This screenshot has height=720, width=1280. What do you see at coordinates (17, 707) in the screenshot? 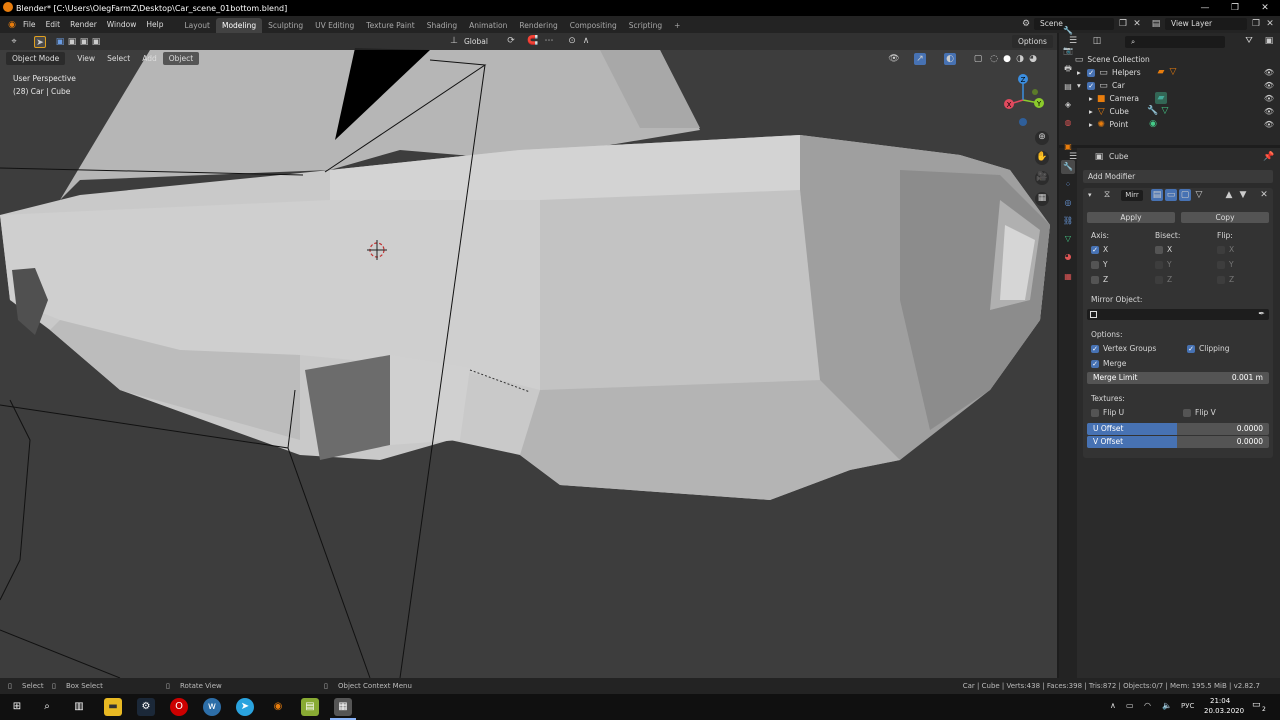
I see `start-menu-icon: ⊞` at bounding box center [17, 707].